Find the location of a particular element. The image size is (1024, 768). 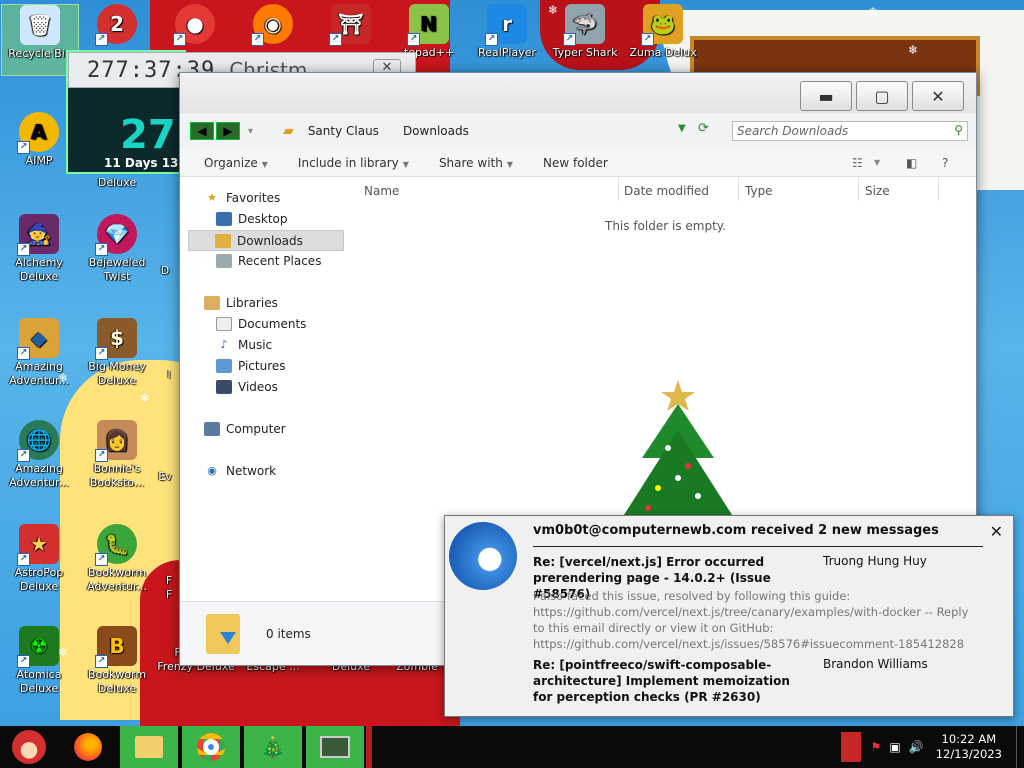

desktop-icon-label: Alchemy Deluxe is located at coordinates (39, 269).